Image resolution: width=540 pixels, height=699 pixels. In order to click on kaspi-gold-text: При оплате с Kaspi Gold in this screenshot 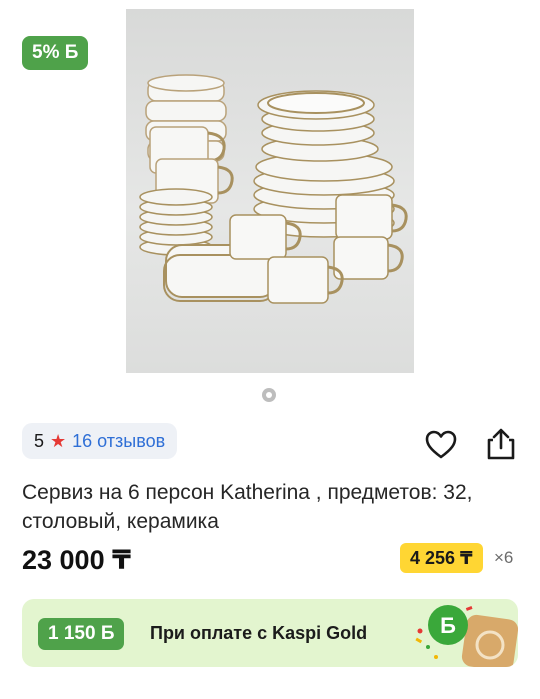, I will do `click(259, 633)`.